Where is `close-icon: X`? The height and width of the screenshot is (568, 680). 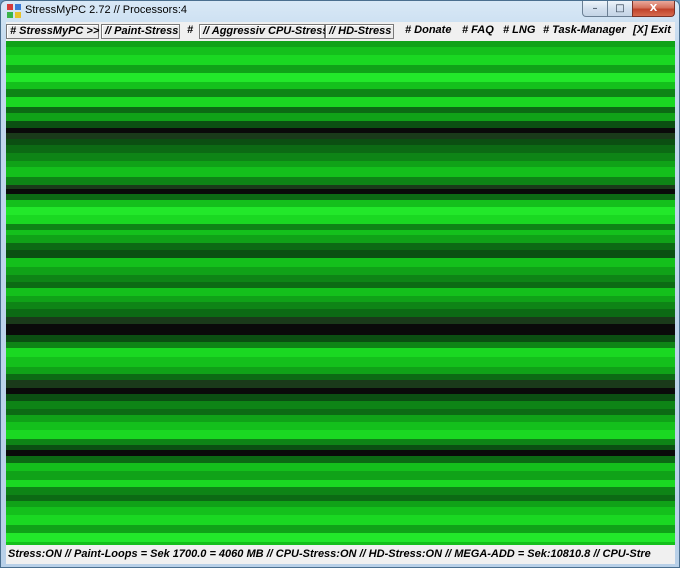
close-icon: X is located at coordinates (653, 8).